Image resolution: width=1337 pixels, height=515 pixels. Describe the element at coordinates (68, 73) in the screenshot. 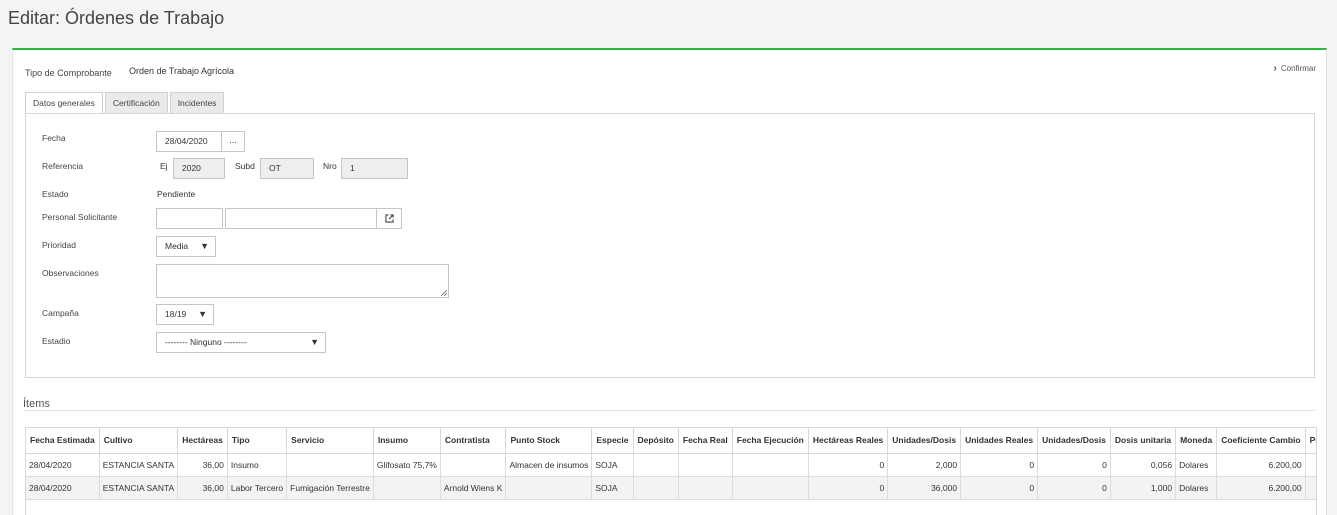

I see `tipo-comprobante-label: Tipo de Comprobante` at that location.